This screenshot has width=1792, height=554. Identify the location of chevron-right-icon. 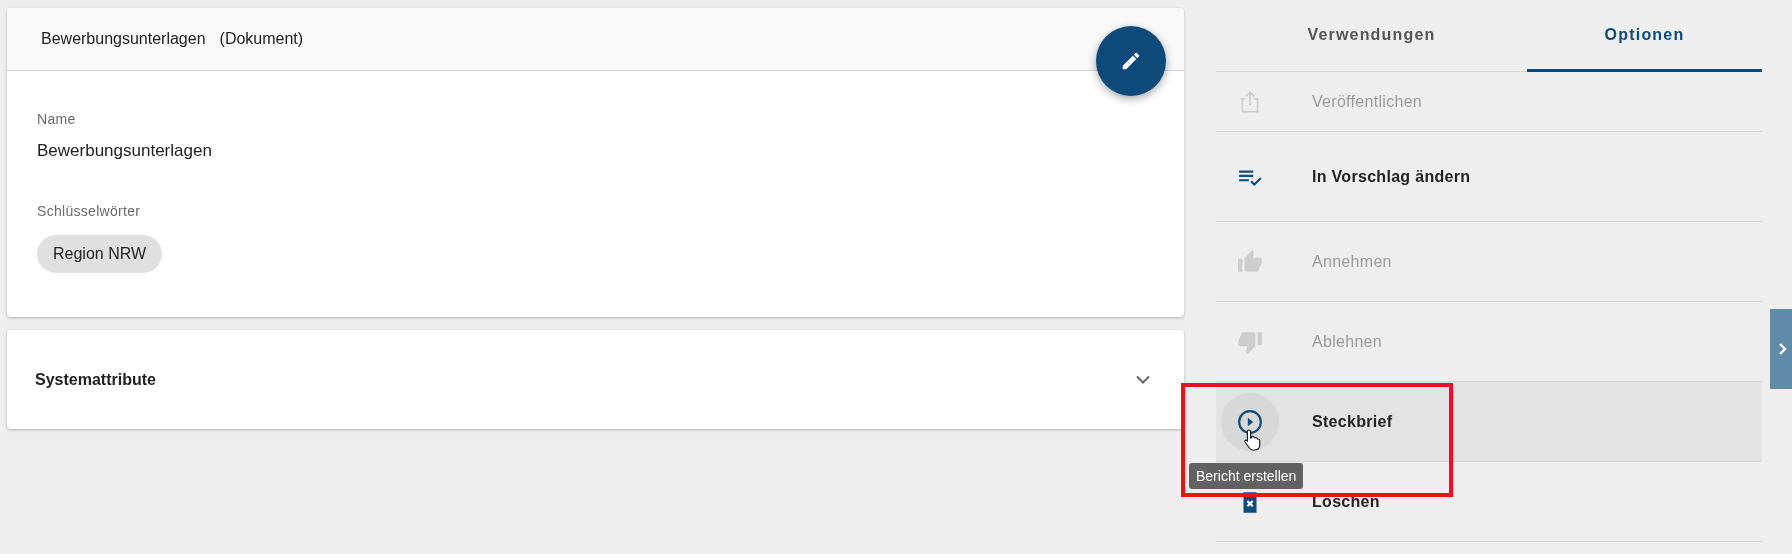
(1783, 349).